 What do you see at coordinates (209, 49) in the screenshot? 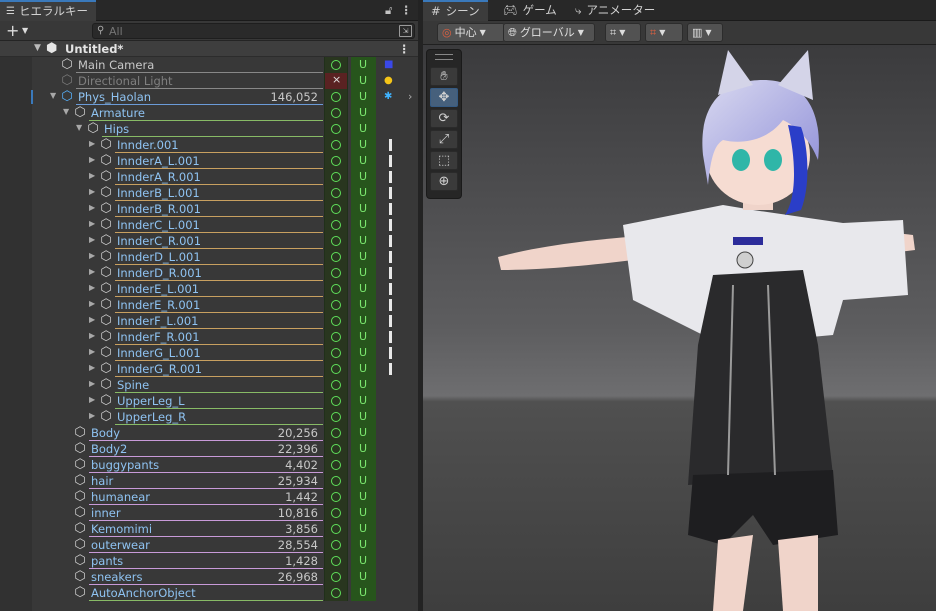
I see `scene-header-row: ▼ ⬢ Untitled* ⋮` at bounding box center [209, 49].